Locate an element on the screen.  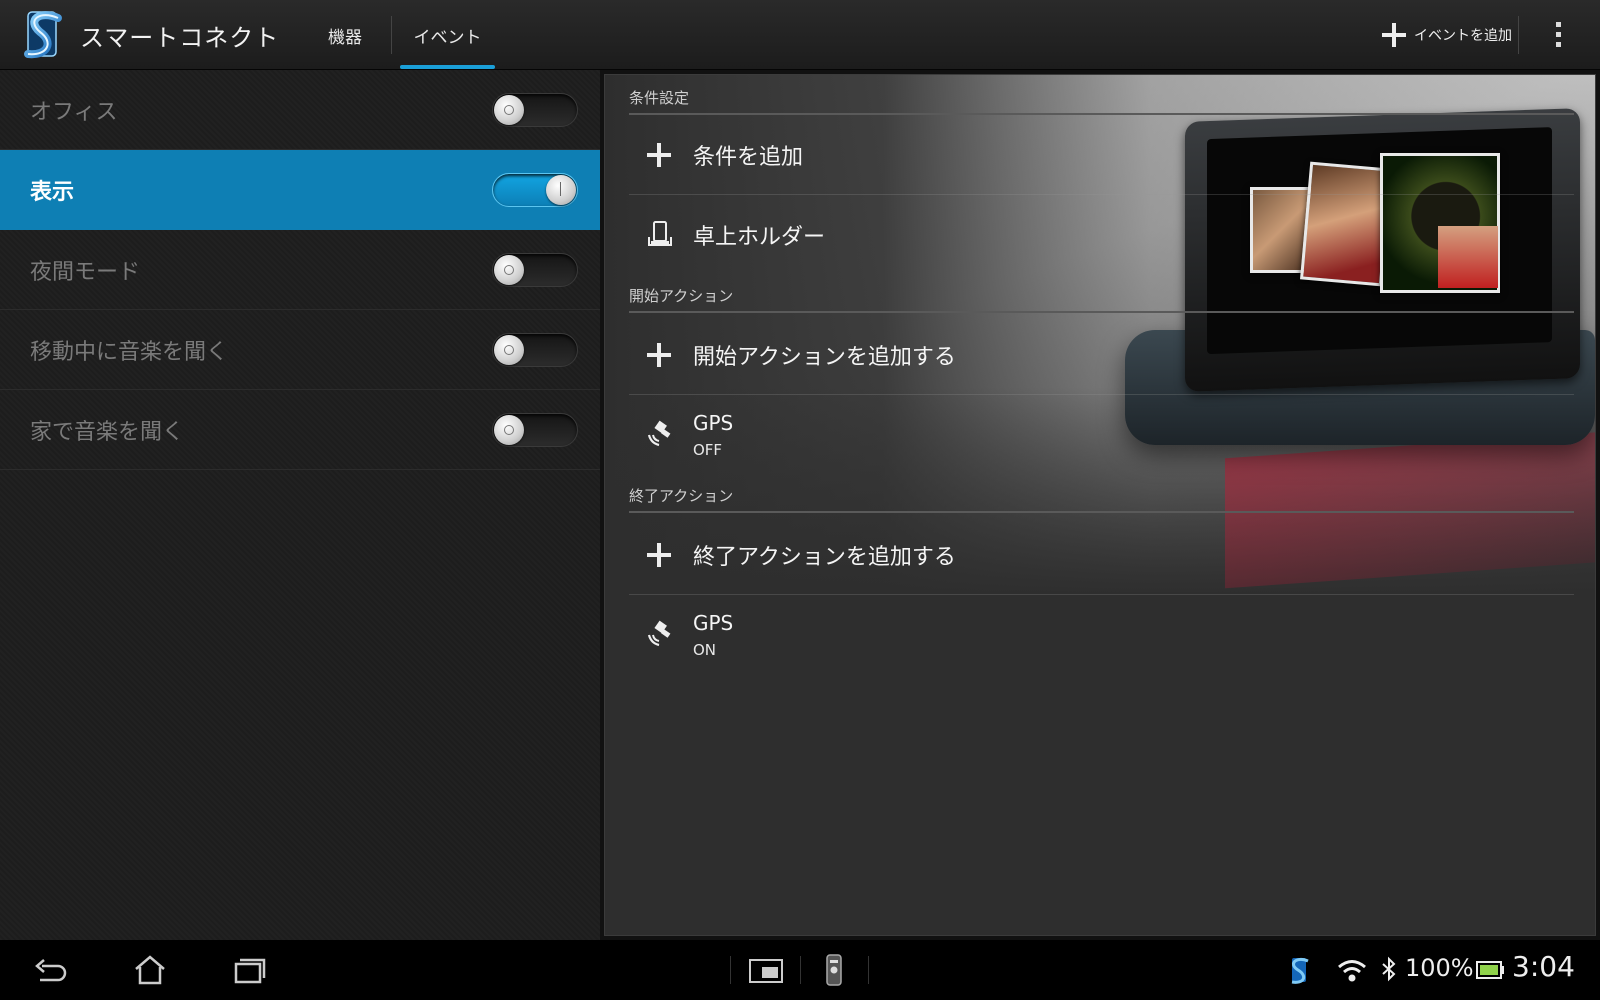
event-item-night-mode: 夜間モード is located at coordinates (300, 270).